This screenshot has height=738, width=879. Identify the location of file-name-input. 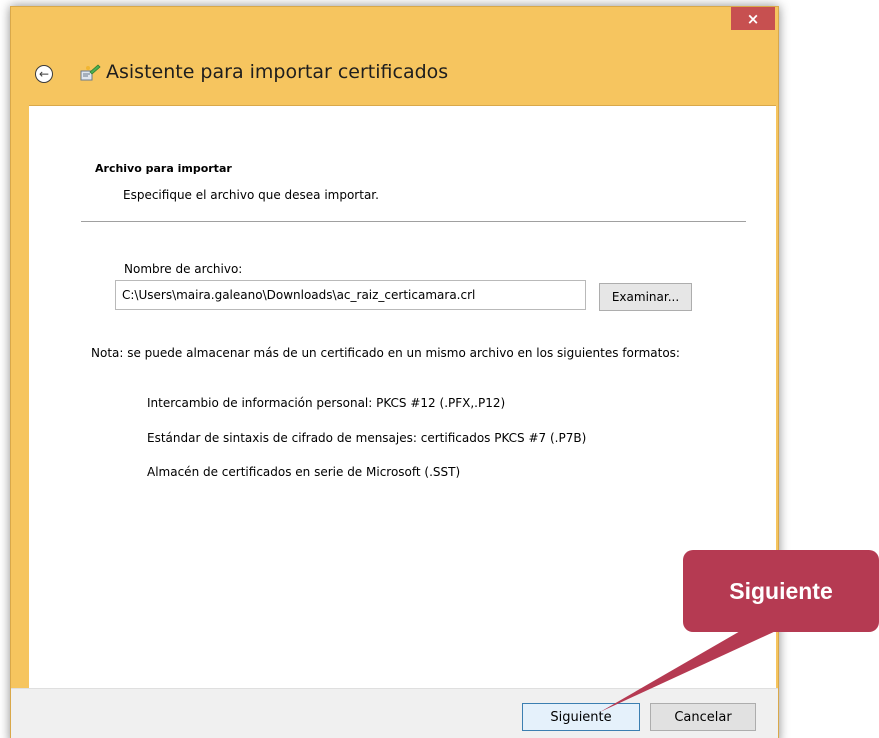
(350, 295).